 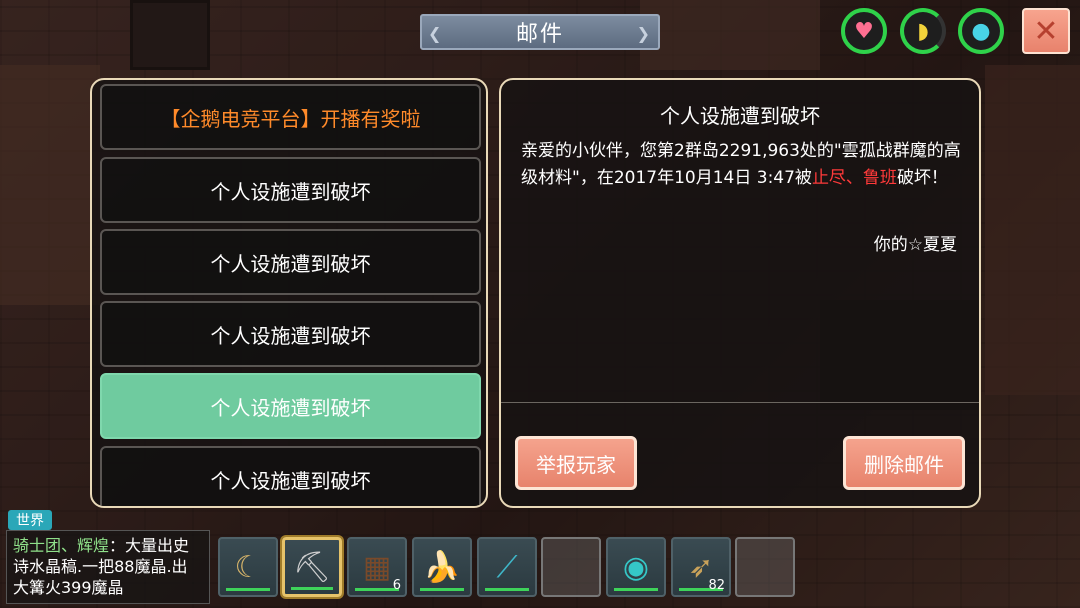 I want to click on close-button: ✕, so click(x=1046, y=31).